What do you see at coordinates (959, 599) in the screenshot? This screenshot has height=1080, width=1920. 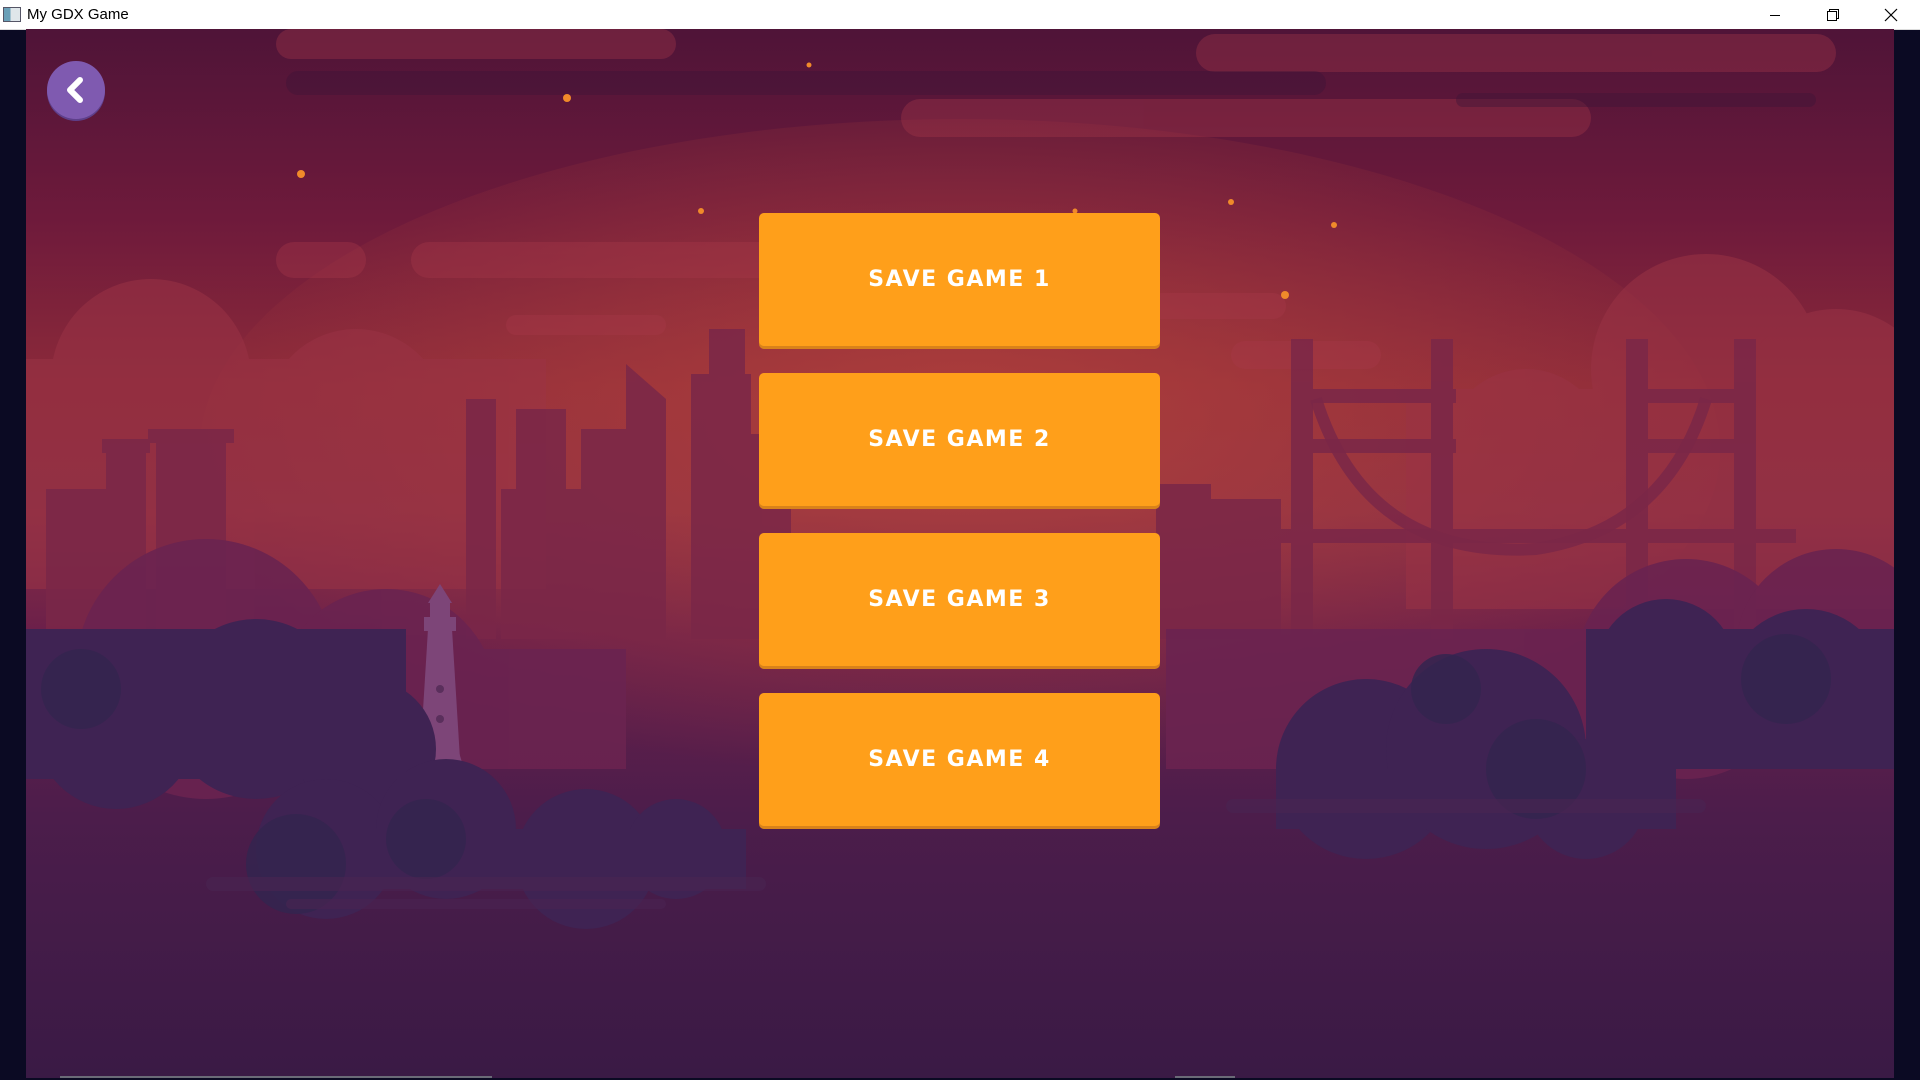 I see `save-game-3-button: SAVE GAME 3` at bounding box center [959, 599].